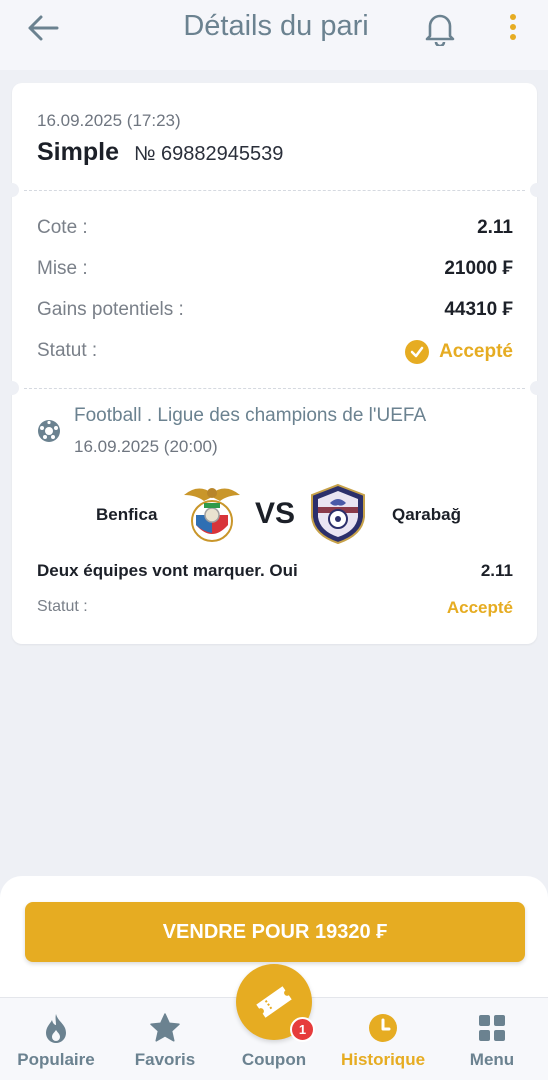 This screenshot has height=1080, width=548. I want to click on benfica-crest-icon, so click(212, 514).